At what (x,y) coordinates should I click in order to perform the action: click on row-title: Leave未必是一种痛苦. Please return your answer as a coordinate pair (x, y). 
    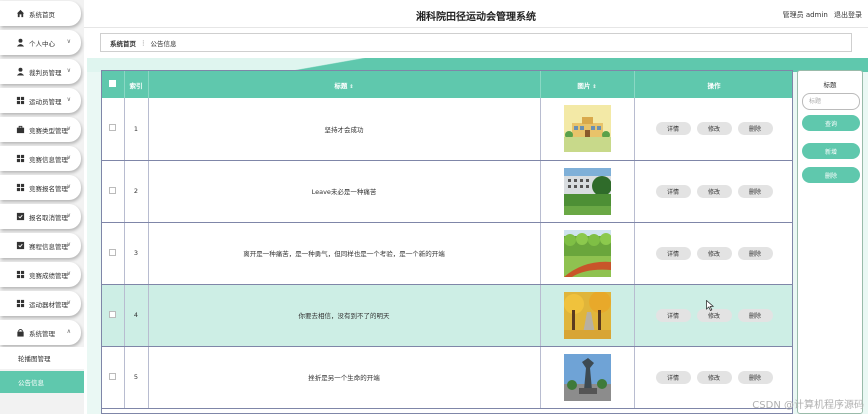
    Looking at the image, I should click on (344, 191).